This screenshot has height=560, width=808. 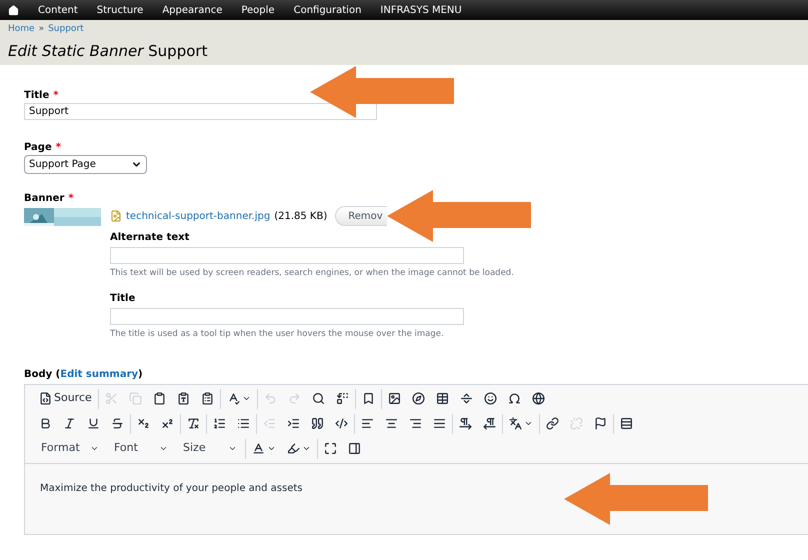 What do you see at coordinates (301, 217) in the screenshot?
I see `file-size: (21.85 KB)` at bounding box center [301, 217].